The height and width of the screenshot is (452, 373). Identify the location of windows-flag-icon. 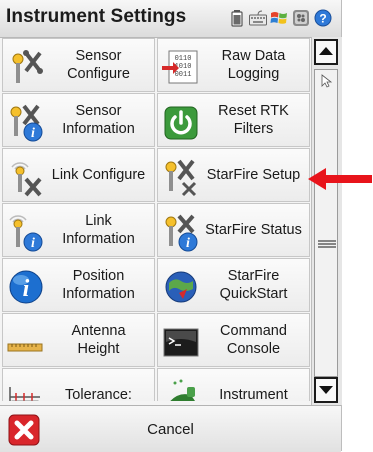
(279, 18).